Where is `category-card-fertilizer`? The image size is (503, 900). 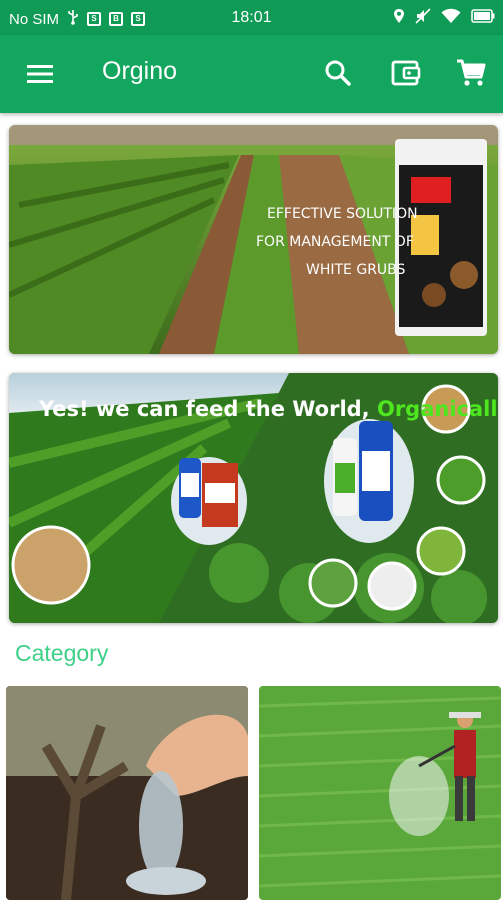 category-card-fertilizer is located at coordinates (127, 793).